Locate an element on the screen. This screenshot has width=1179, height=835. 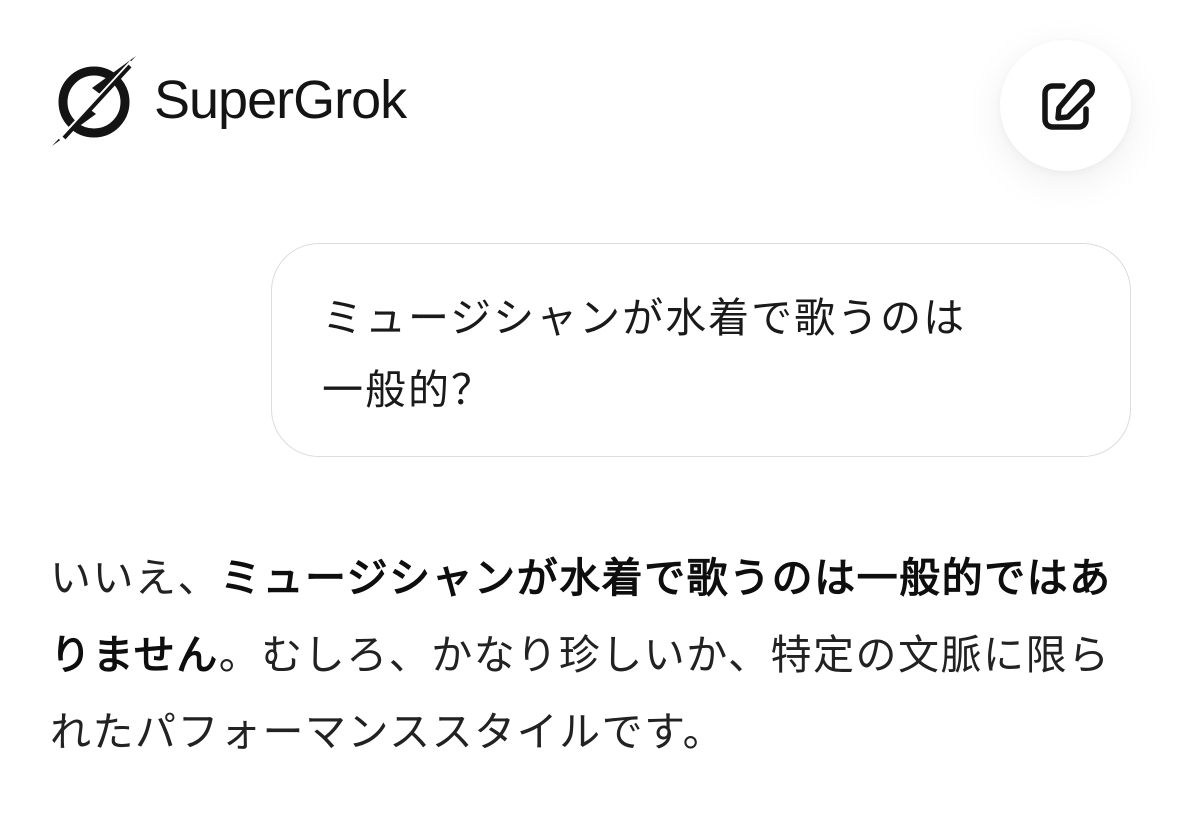
brand-logo: SuperGrok is located at coordinates (227, 100).